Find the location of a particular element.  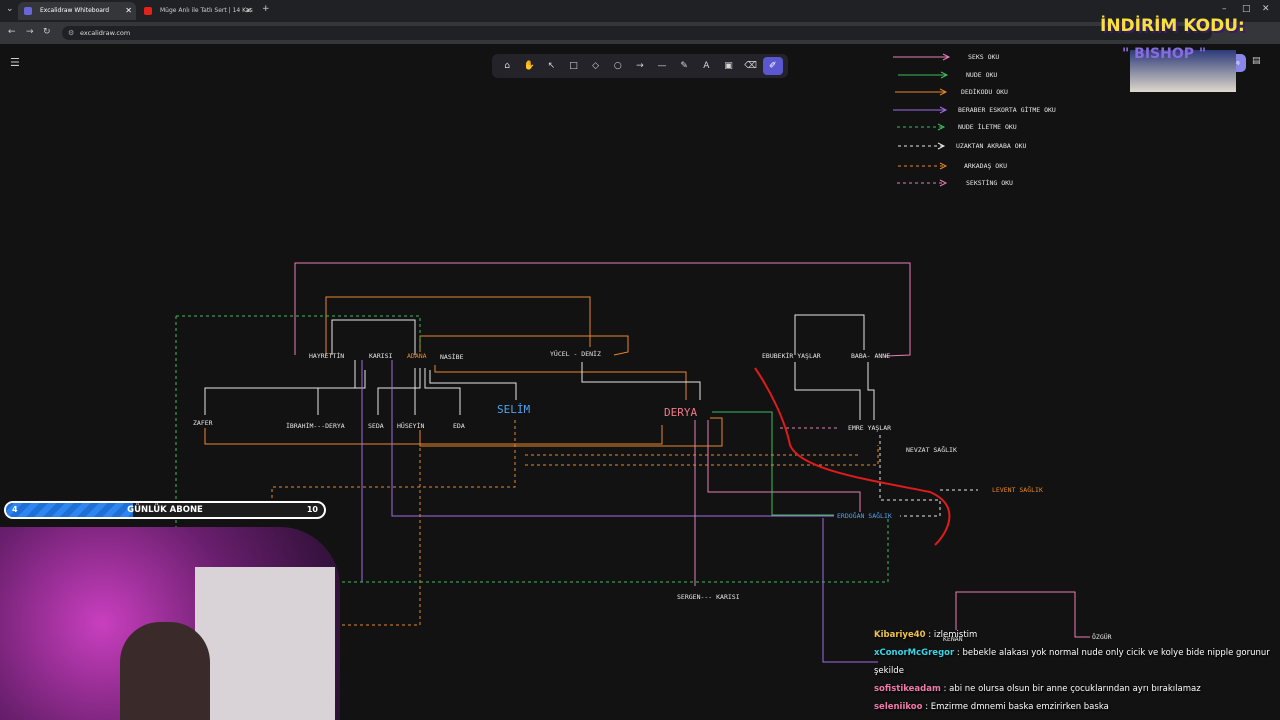

chat-text: izlemistim is located at coordinates (955, 635).